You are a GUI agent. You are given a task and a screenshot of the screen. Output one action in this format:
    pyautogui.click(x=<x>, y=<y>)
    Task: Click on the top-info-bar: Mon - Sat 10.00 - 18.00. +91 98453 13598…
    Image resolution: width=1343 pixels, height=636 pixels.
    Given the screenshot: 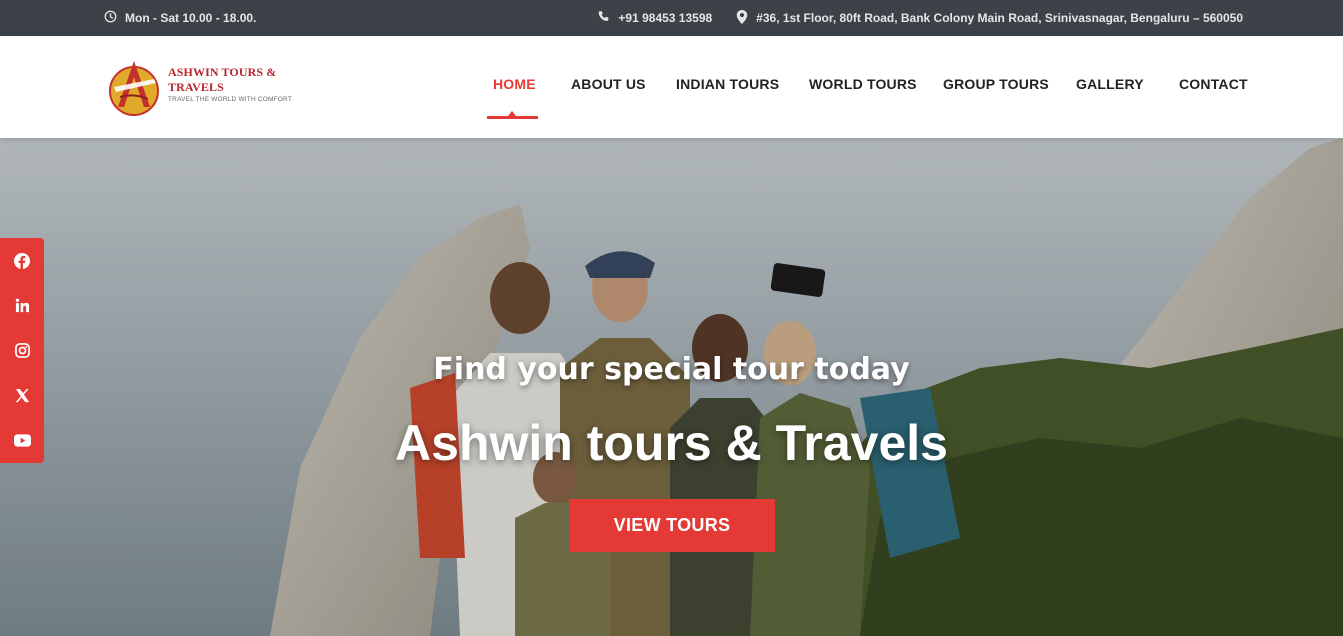 What is the action you would take?
    pyautogui.click(x=671, y=18)
    